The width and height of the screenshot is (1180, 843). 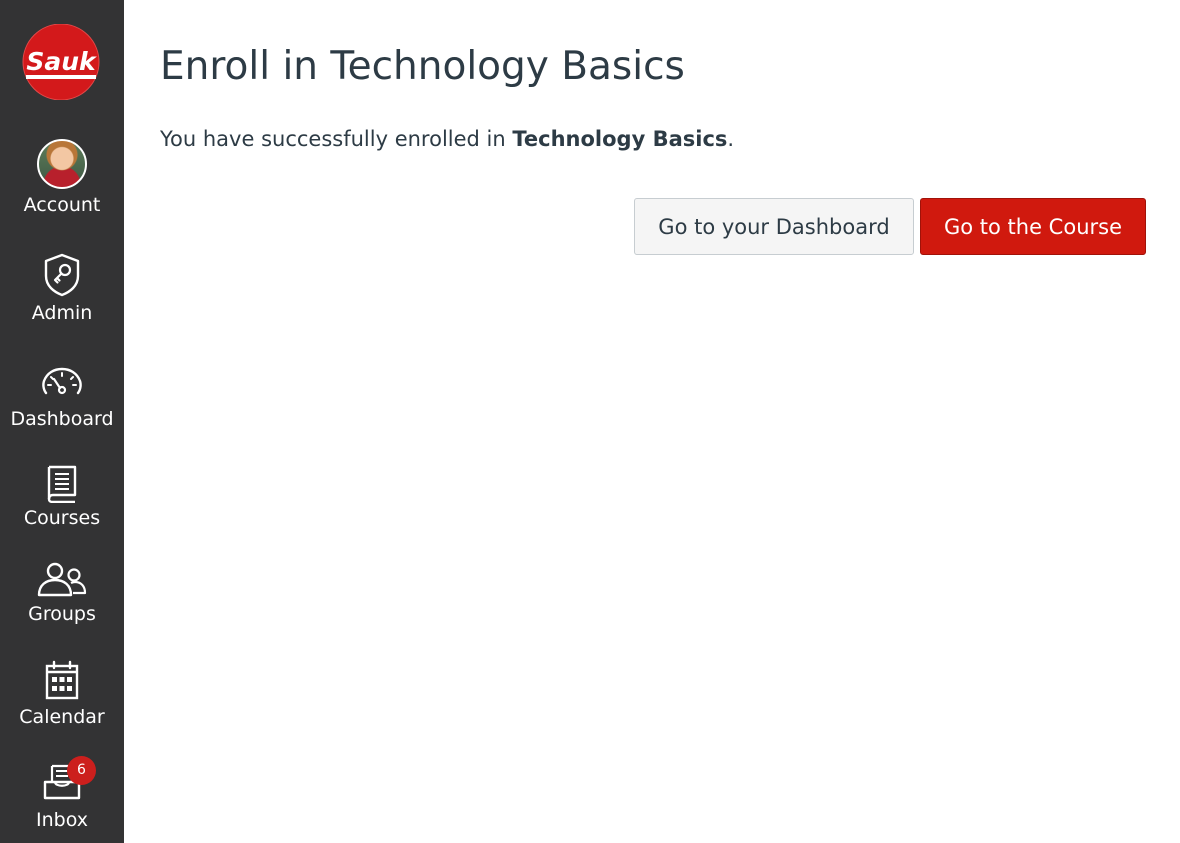 I want to click on speedometer-icon, so click(x=62, y=381).